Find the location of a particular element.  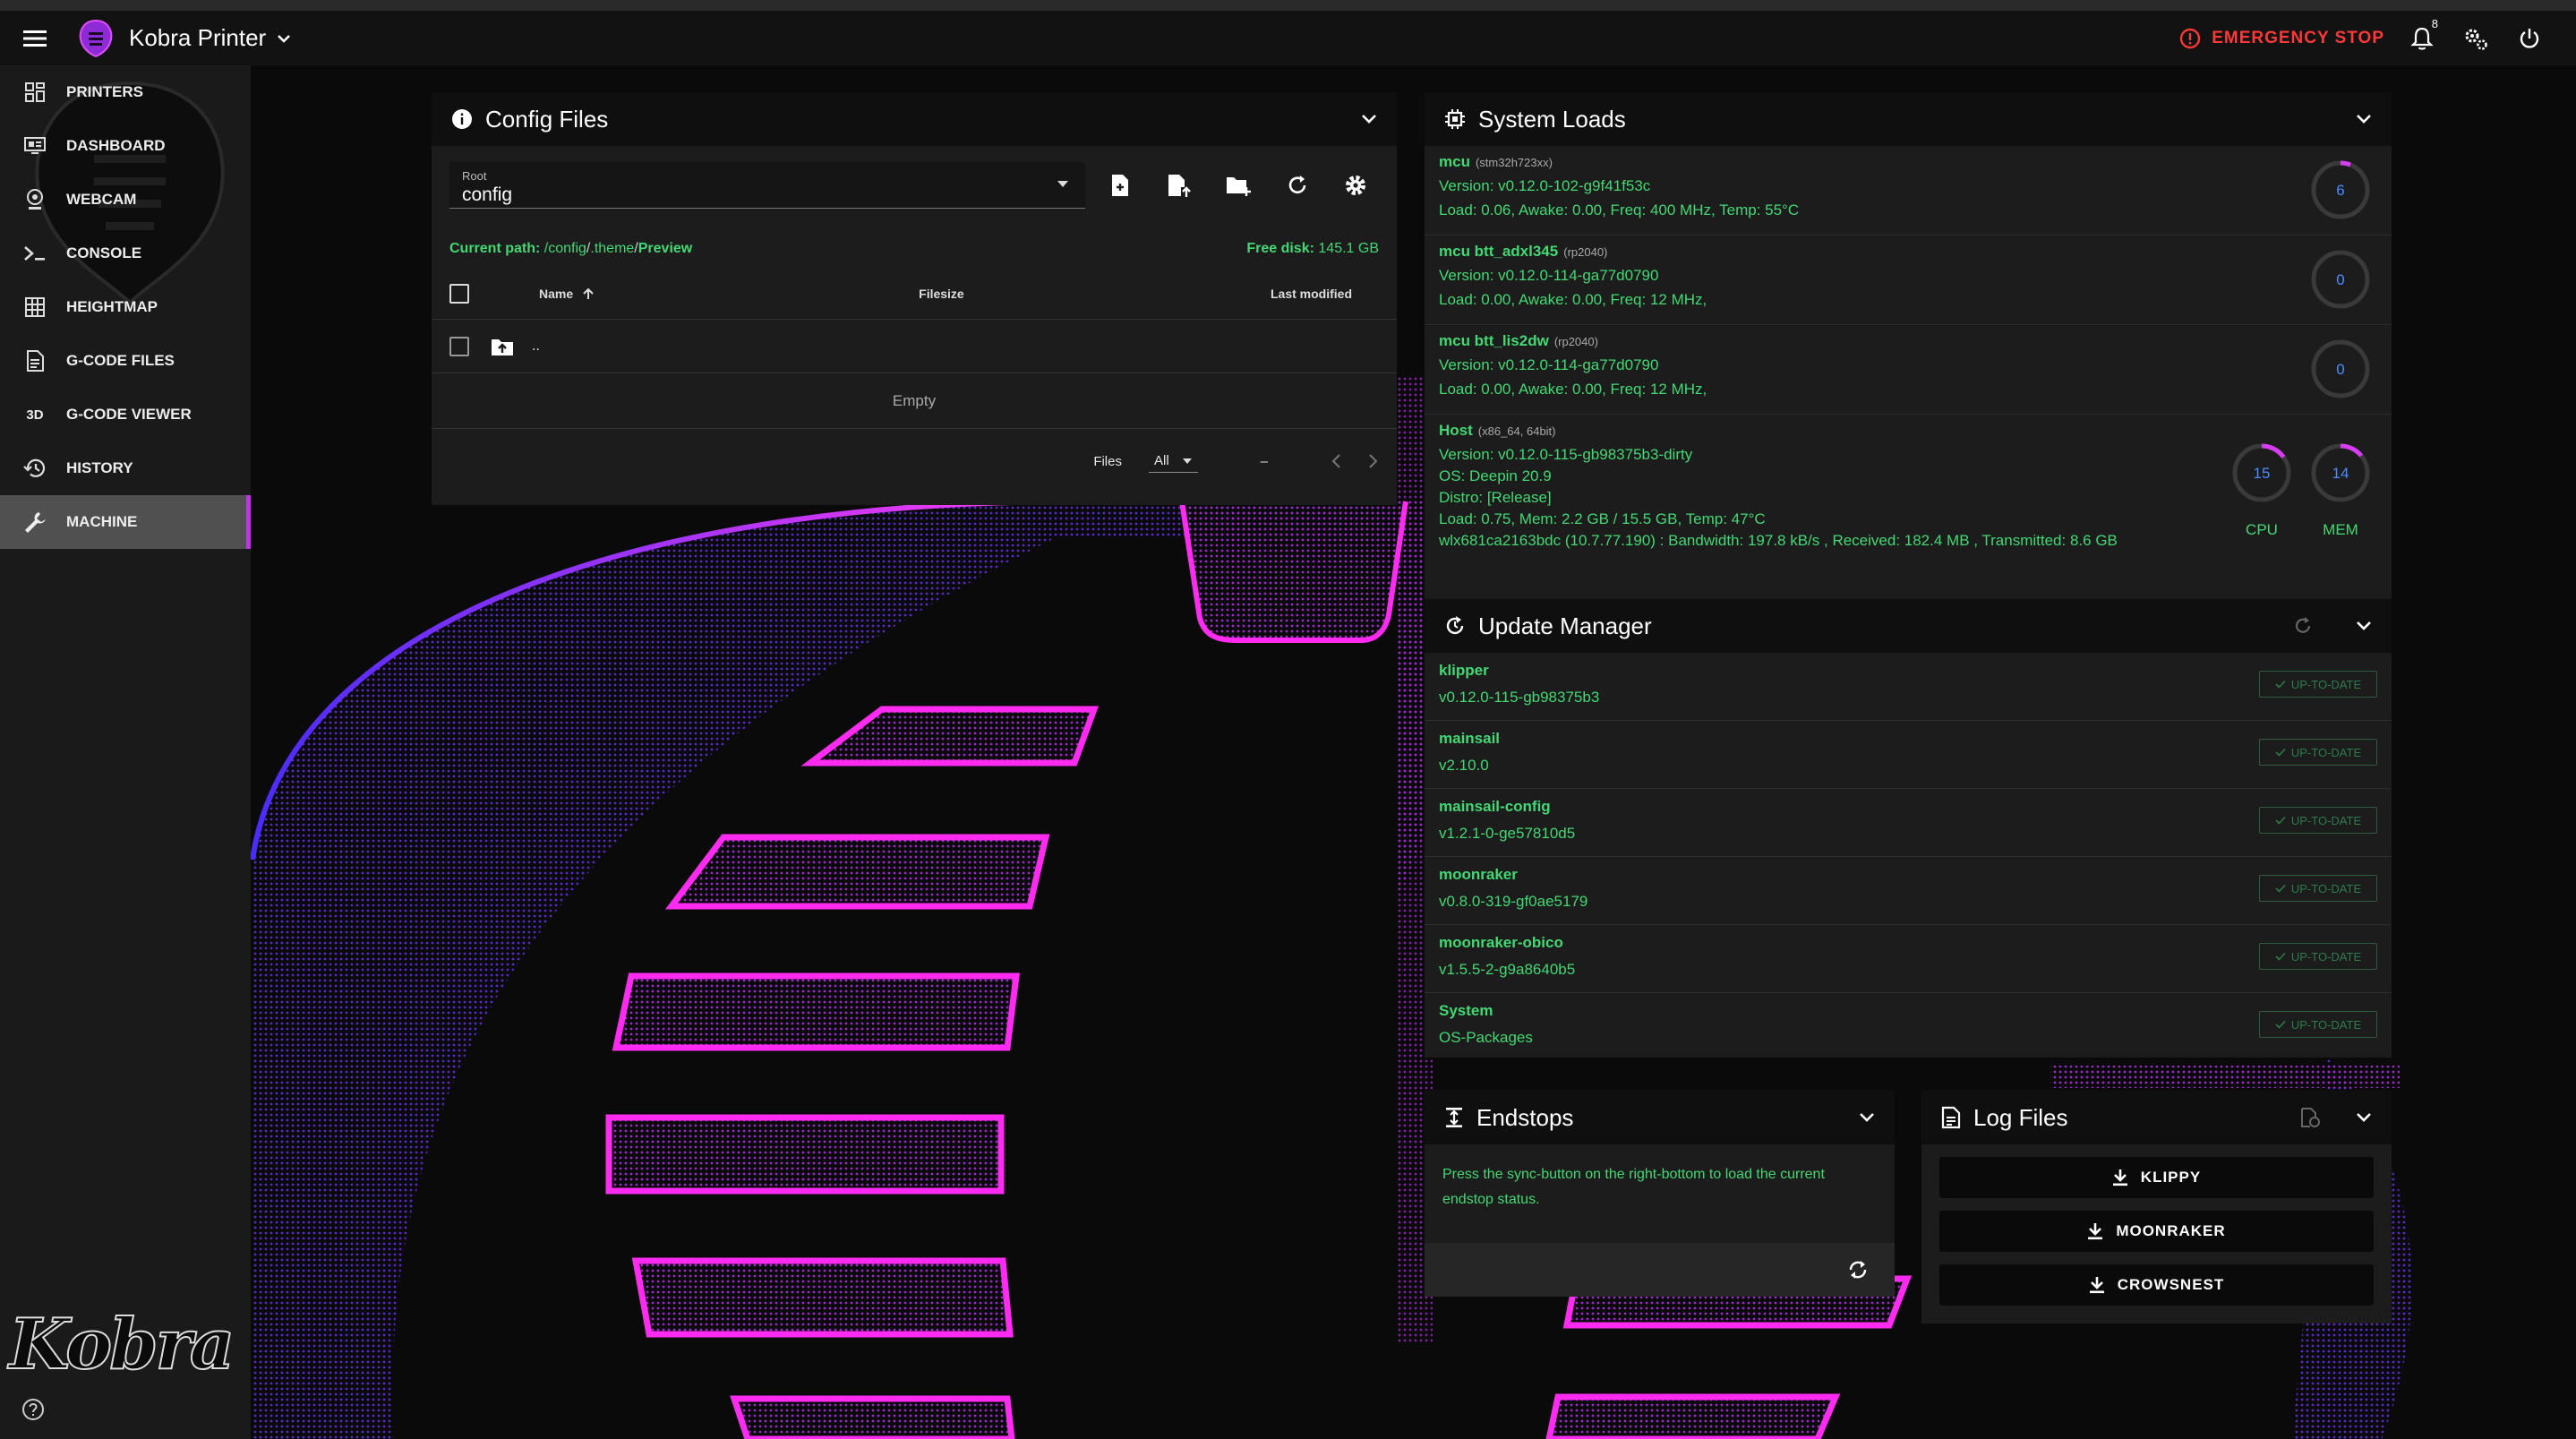

free-disk-label: Free disk: is located at coordinates (1280, 248).